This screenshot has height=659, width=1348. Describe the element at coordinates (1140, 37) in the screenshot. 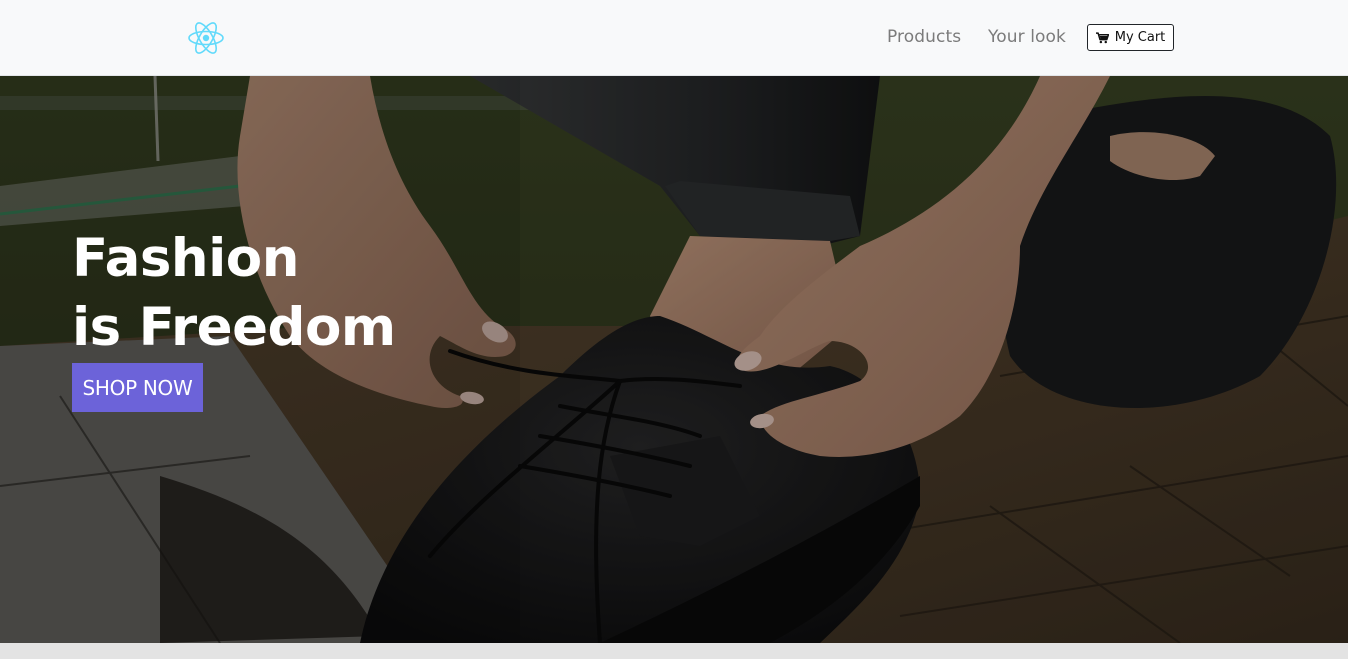

I see `my-cart-label: My Cart` at that location.